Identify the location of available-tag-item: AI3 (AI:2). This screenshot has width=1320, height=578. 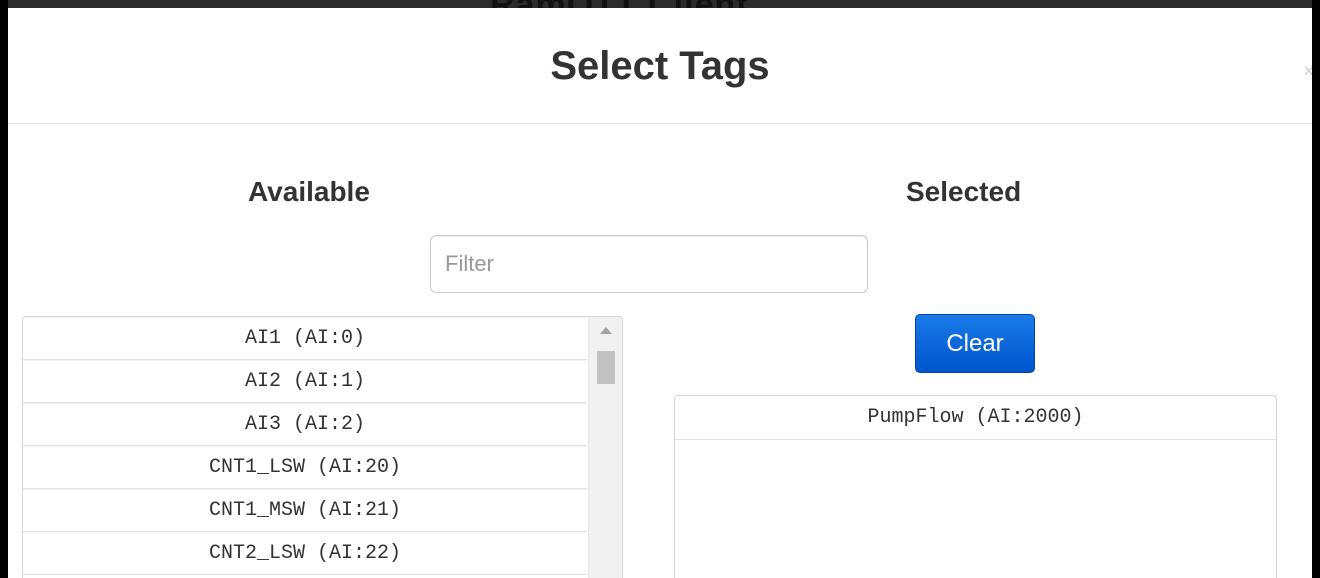
(305, 424).